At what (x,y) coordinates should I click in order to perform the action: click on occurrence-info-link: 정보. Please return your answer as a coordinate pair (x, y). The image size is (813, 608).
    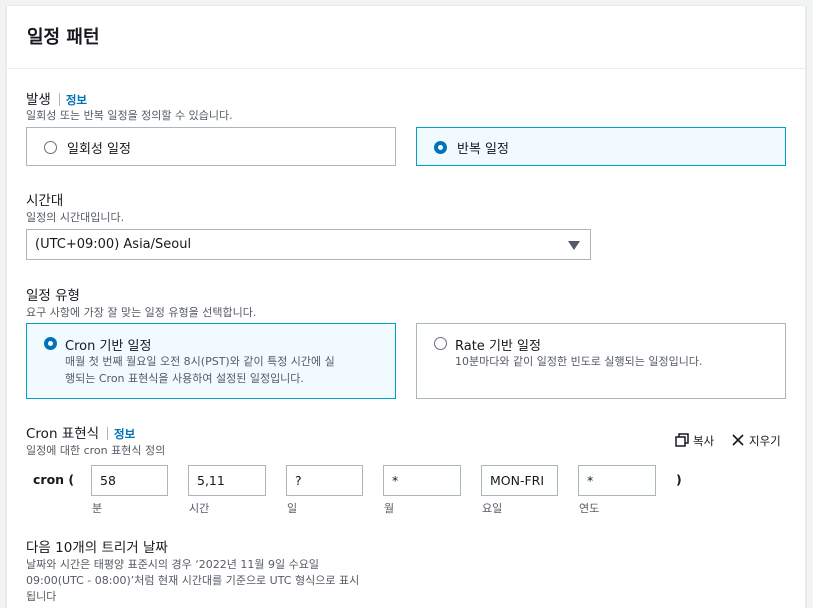
    Looking at the image, I should click on (76, 100).